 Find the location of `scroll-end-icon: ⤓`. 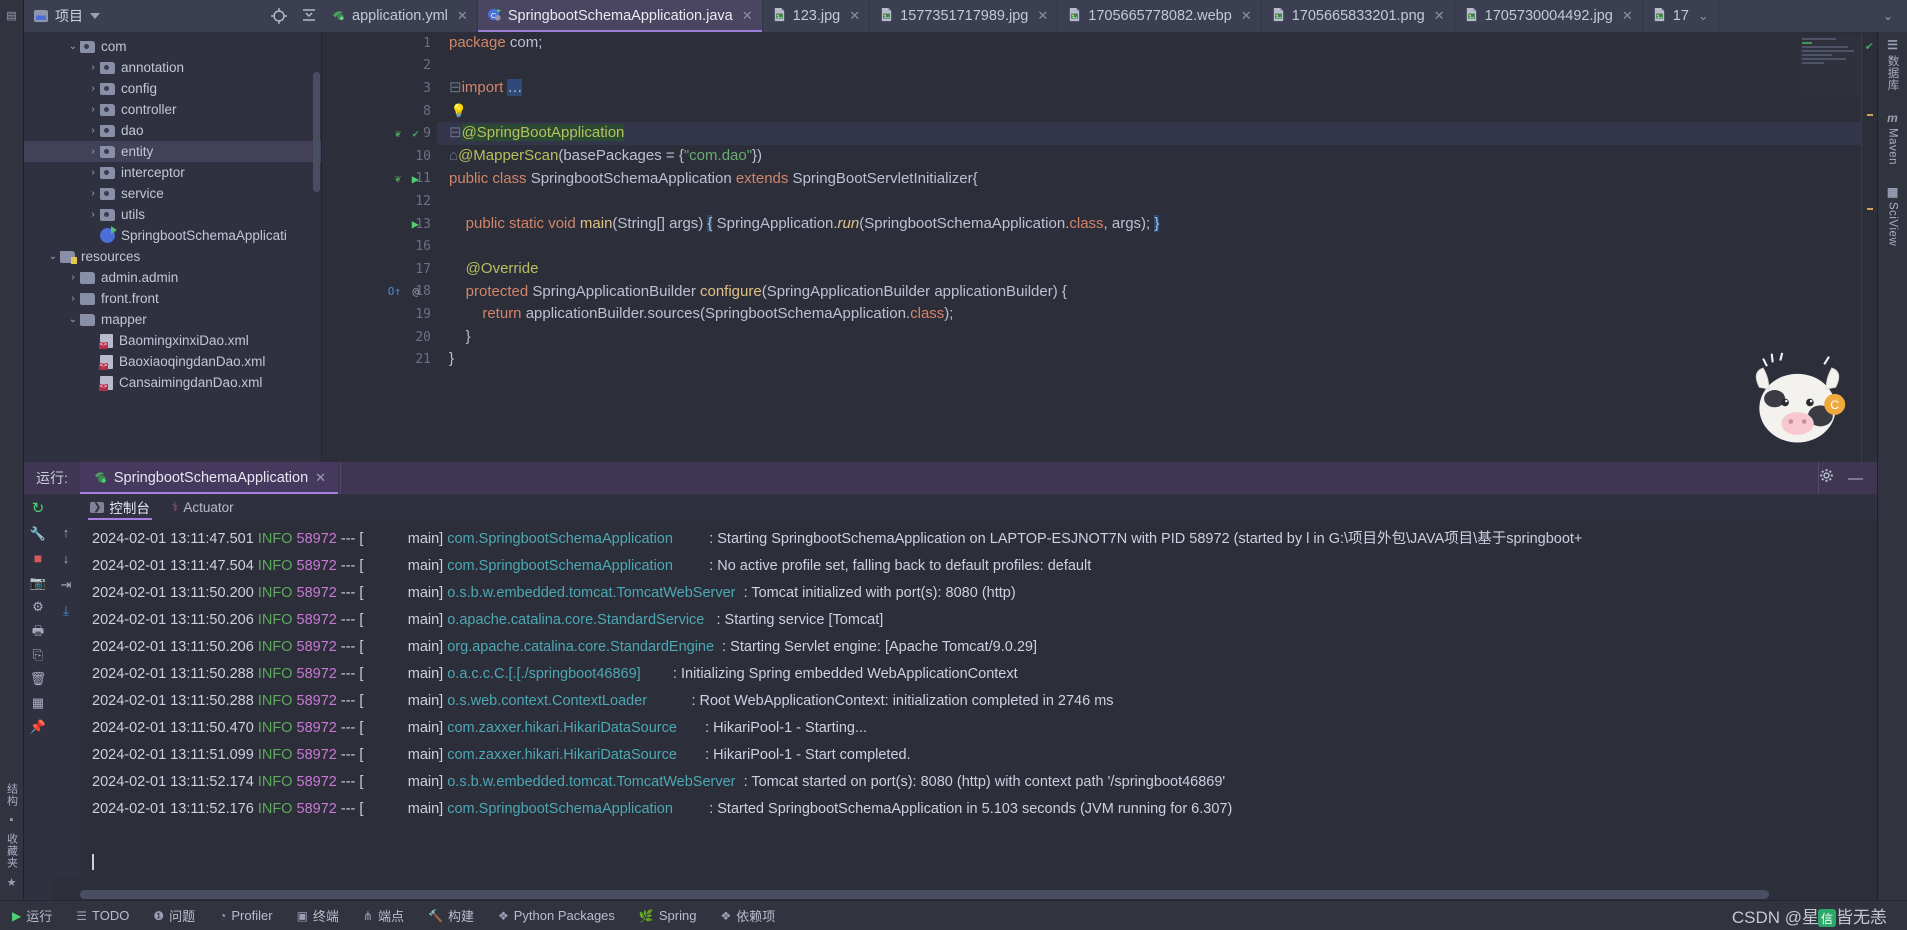

scroll-end-icon: ⤓ is located at coordinates (66, 610).